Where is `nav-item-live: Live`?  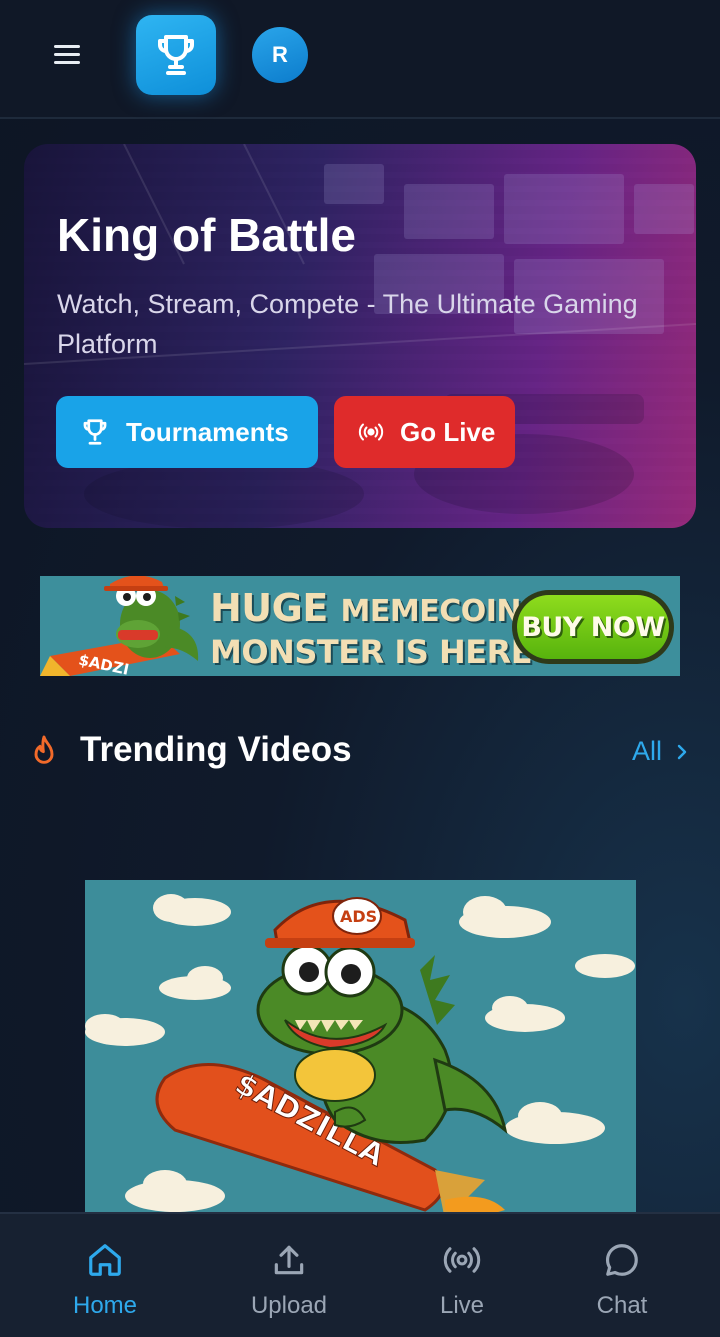 nav-item-live: Live is located at coordinates (462, 1275).